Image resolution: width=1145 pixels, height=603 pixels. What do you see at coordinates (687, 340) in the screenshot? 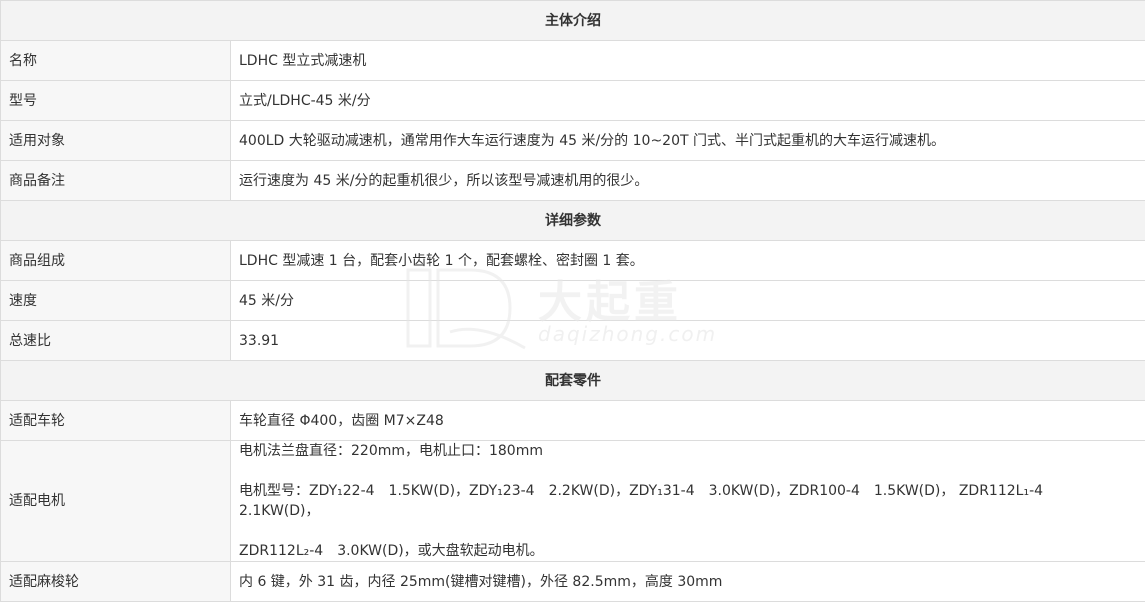
I see `ratio-value: 33.91` at bounding box center [687, 340].